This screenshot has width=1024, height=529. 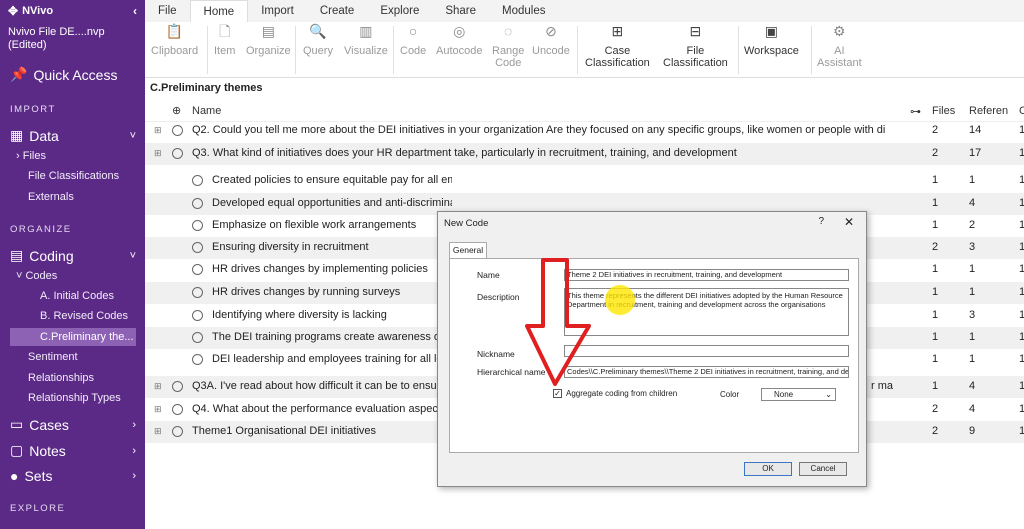 What do you see at coordinates (366, 31) in the screenshot?
I see `chart-icon: ▥` at bounding box center [366, 31].